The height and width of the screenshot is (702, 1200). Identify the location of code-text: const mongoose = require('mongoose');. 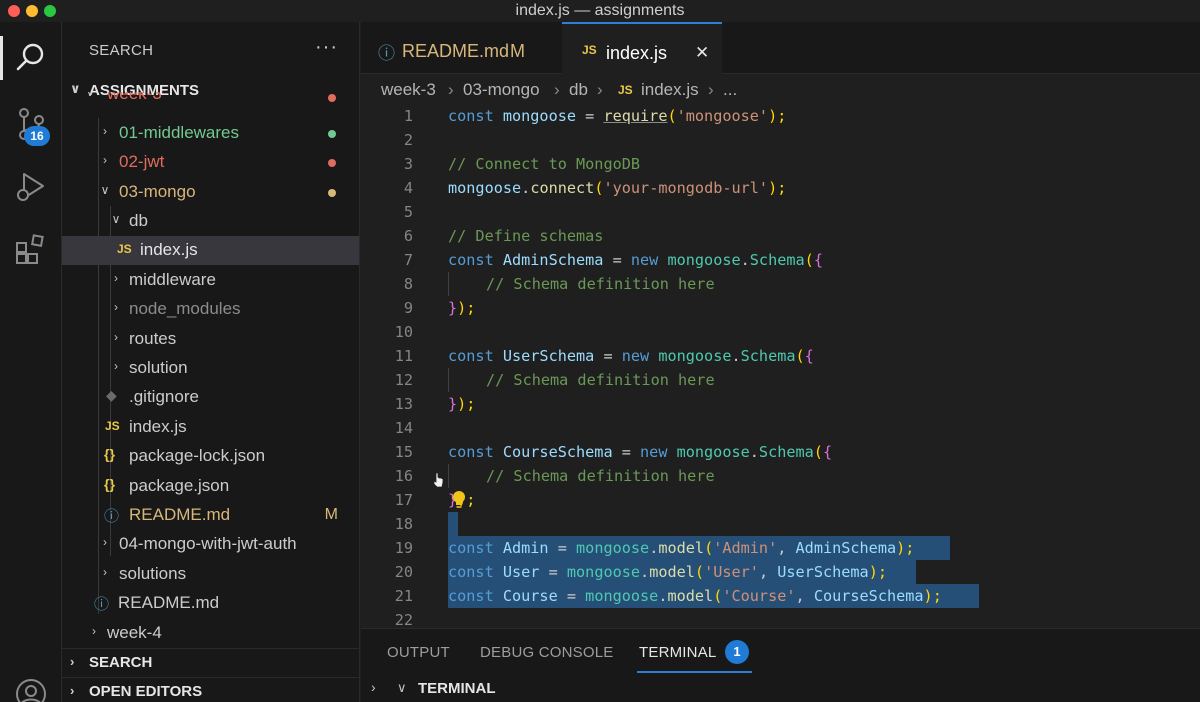
(617, 116).